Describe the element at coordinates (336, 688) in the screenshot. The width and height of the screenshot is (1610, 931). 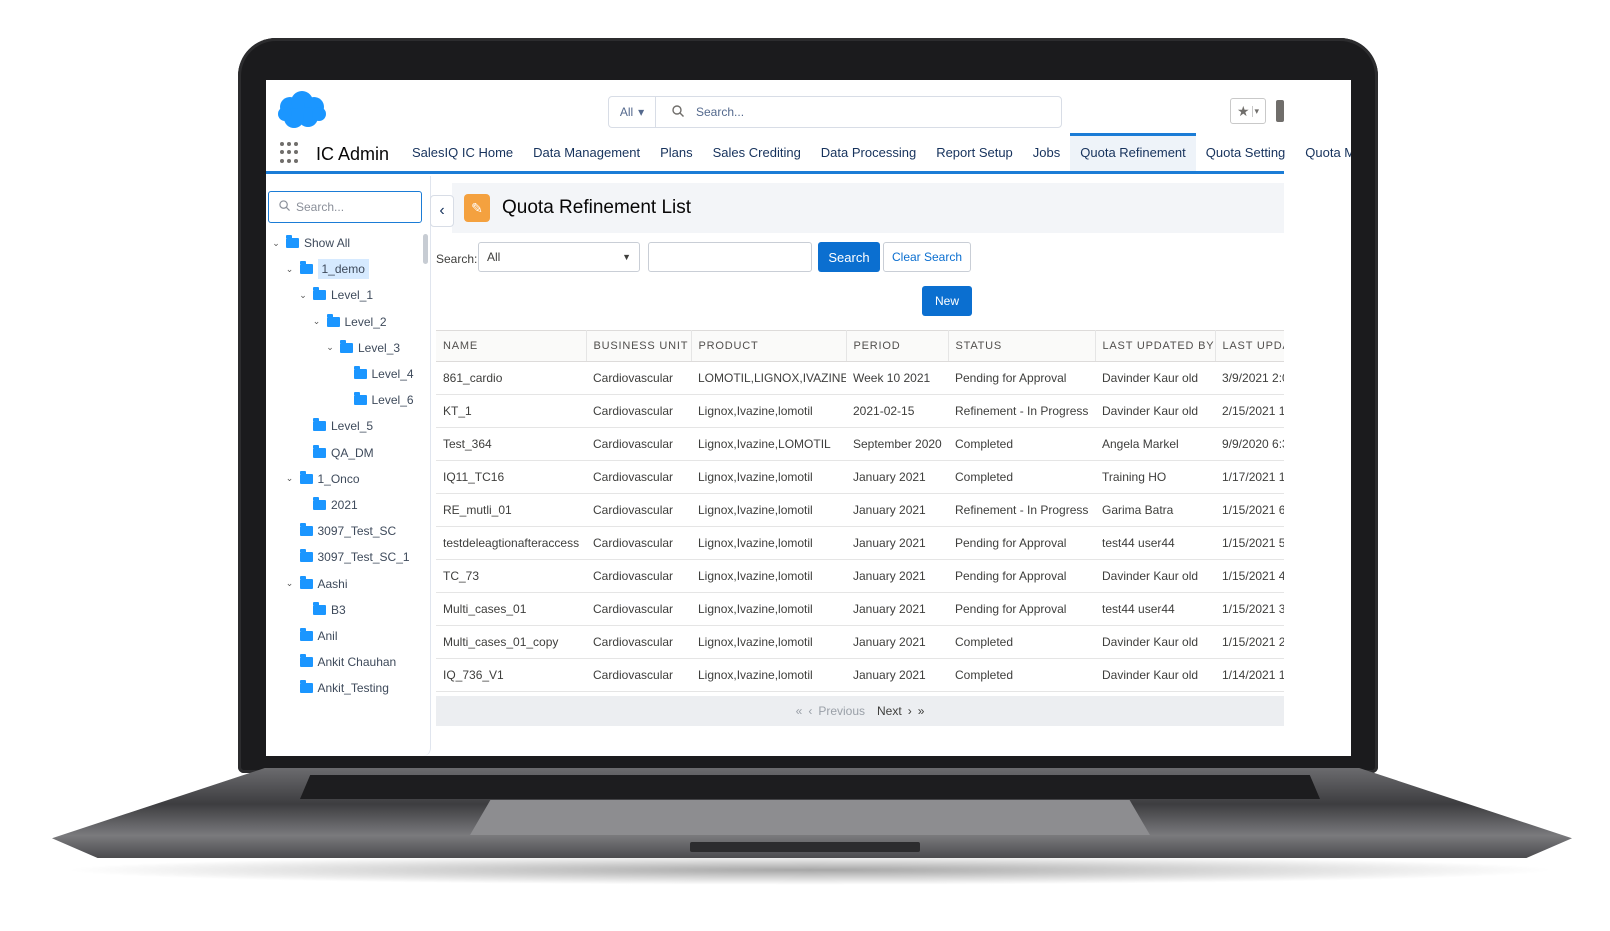
I see `tree-node: Ankit_Testing` at that location.